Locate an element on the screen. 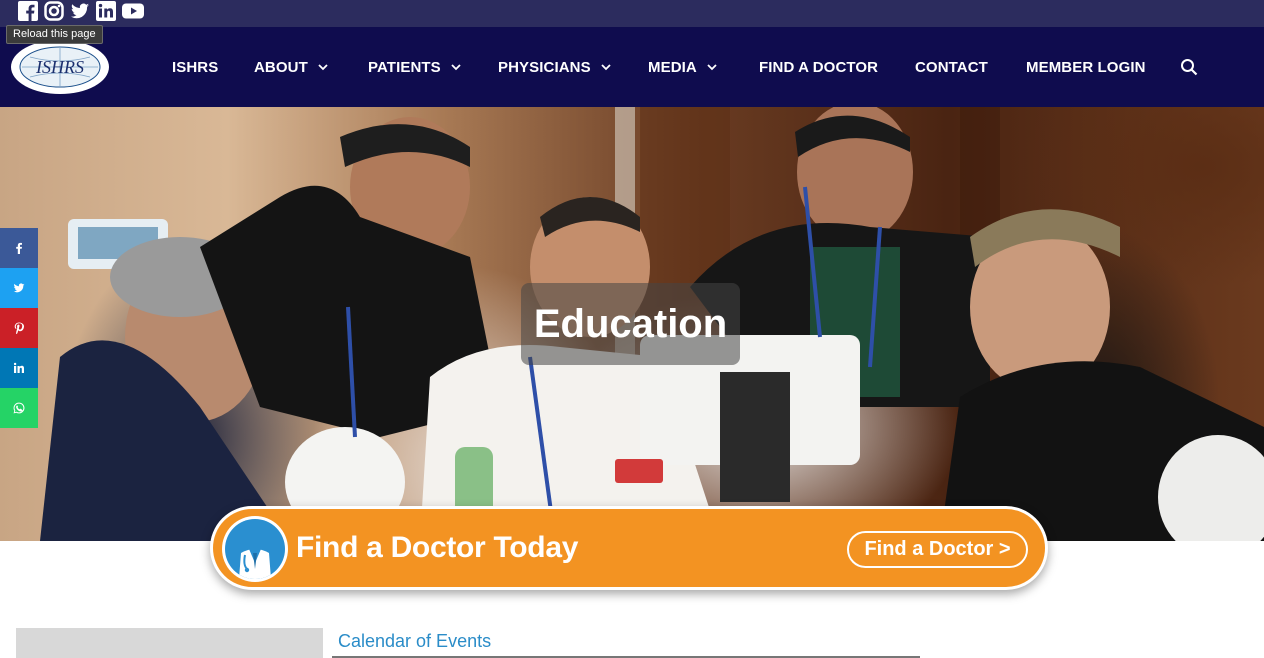 The height and width of the screenshot is (658, 1264). hero-title: Education is located at coordinates (630, 323).